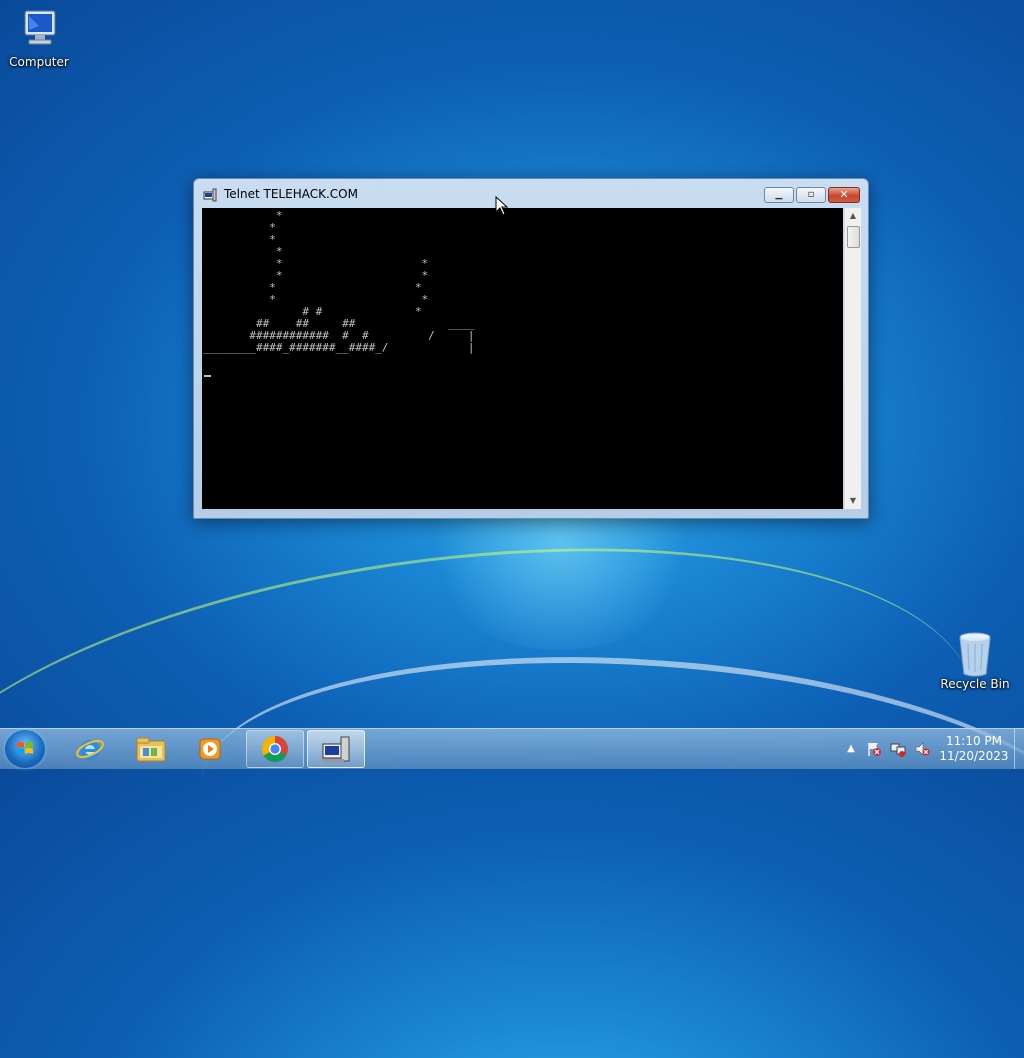 This screenshot has width=1024, height=1058. Describe the element at coordinates (853, 237) in the screenshot. I see `scroll-thumb` at that location.